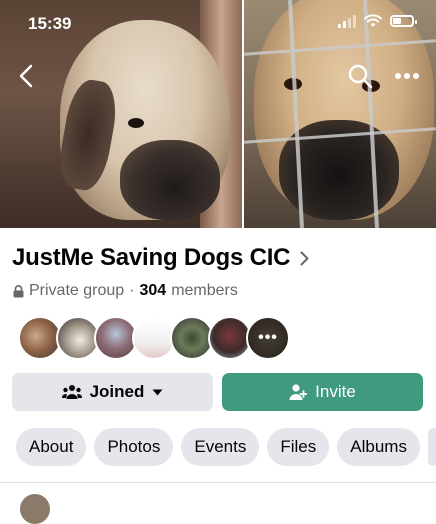 The image size is (436, 524). I want to click on group-title-row: JustMe Saving Dogs CIC, so click(160, 258).